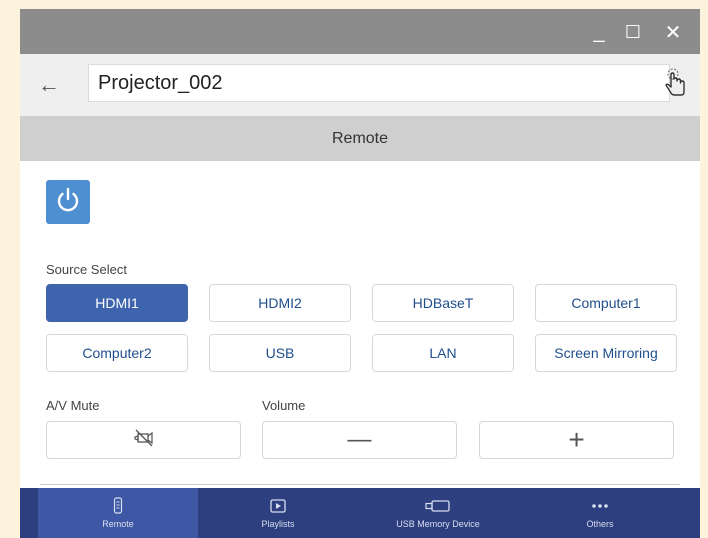 This screenshot has height=538, width=708. I want to click on plus-icon: +, so click(576, 439).